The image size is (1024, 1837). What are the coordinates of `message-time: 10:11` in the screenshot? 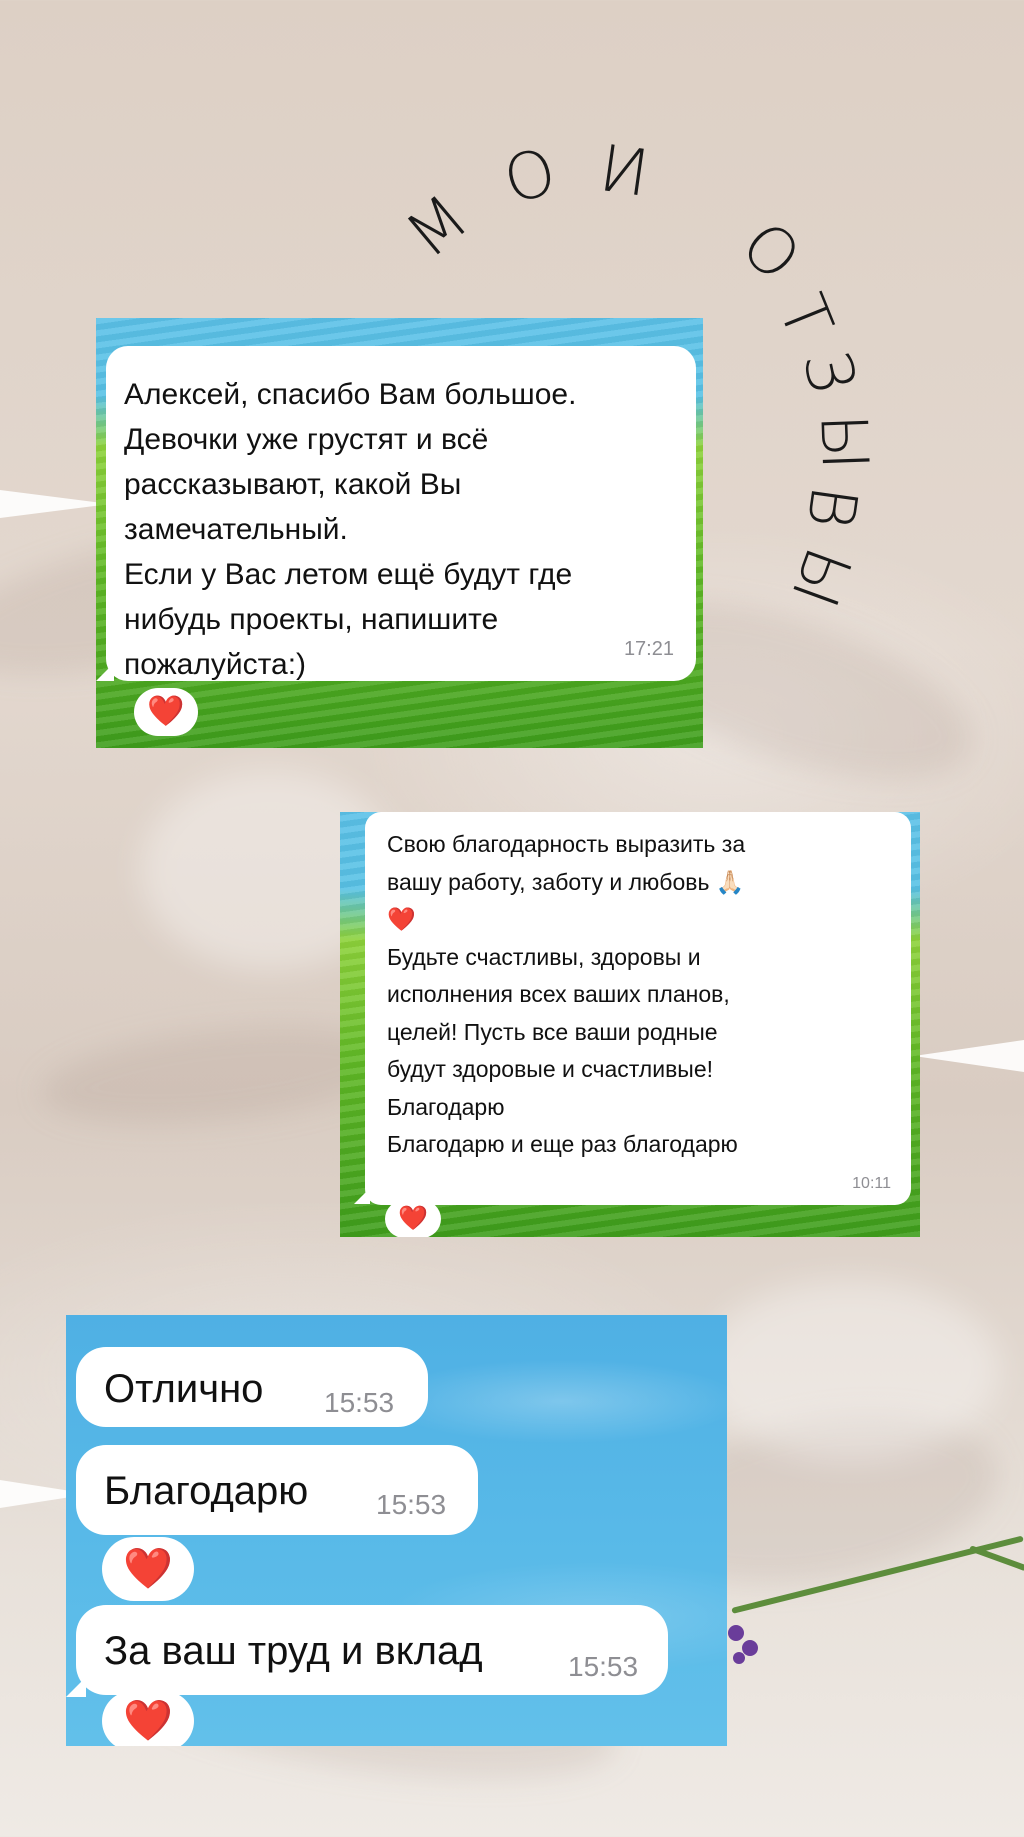 It's located at (871, 1183).